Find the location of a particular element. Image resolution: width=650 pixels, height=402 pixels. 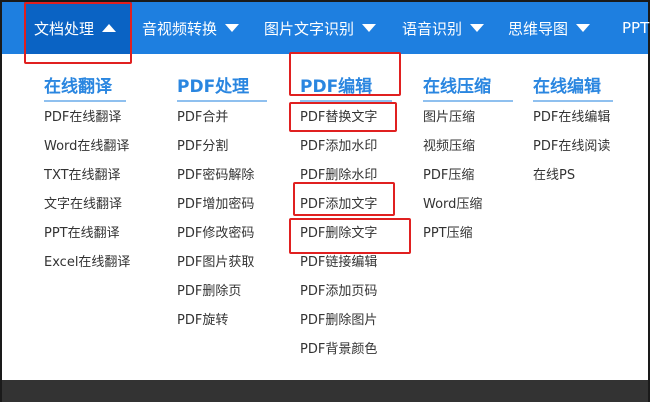

nav-item-label: 思维导图 is located at coordinates (538, 28).